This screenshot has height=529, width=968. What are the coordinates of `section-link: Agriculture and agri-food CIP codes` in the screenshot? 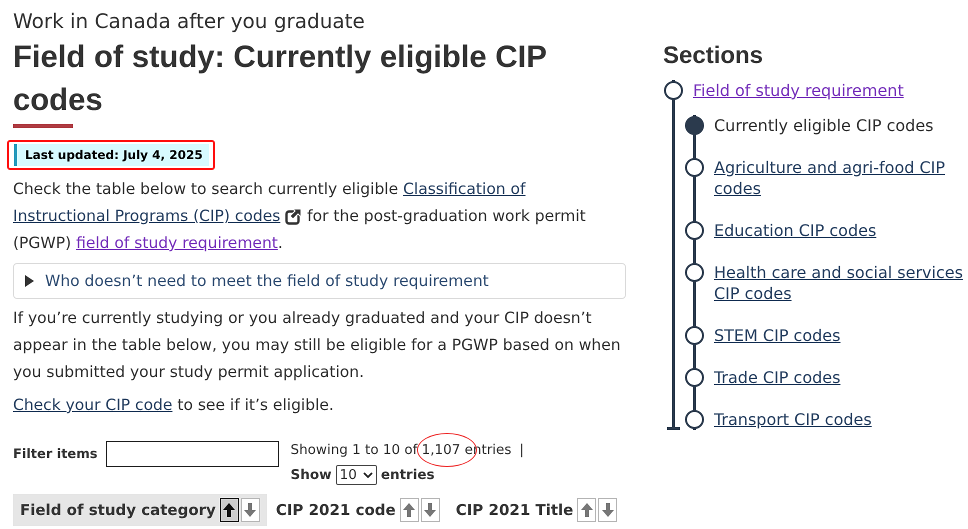 It's located at (841, 178).